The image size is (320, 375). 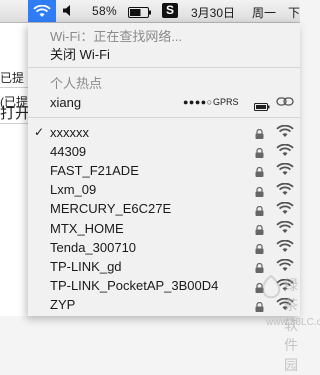 I want to click on hotspot-item-xiang: xiang ●●●●○ GPRS, so click(x=164, y=102).